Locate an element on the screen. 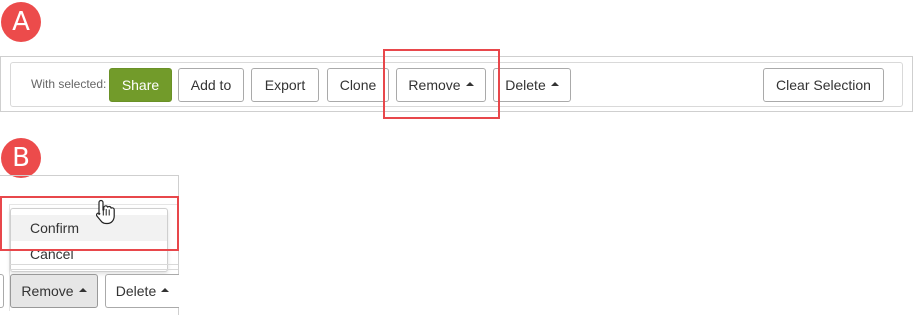  share-button: Share is located at coordinates (140, 85).